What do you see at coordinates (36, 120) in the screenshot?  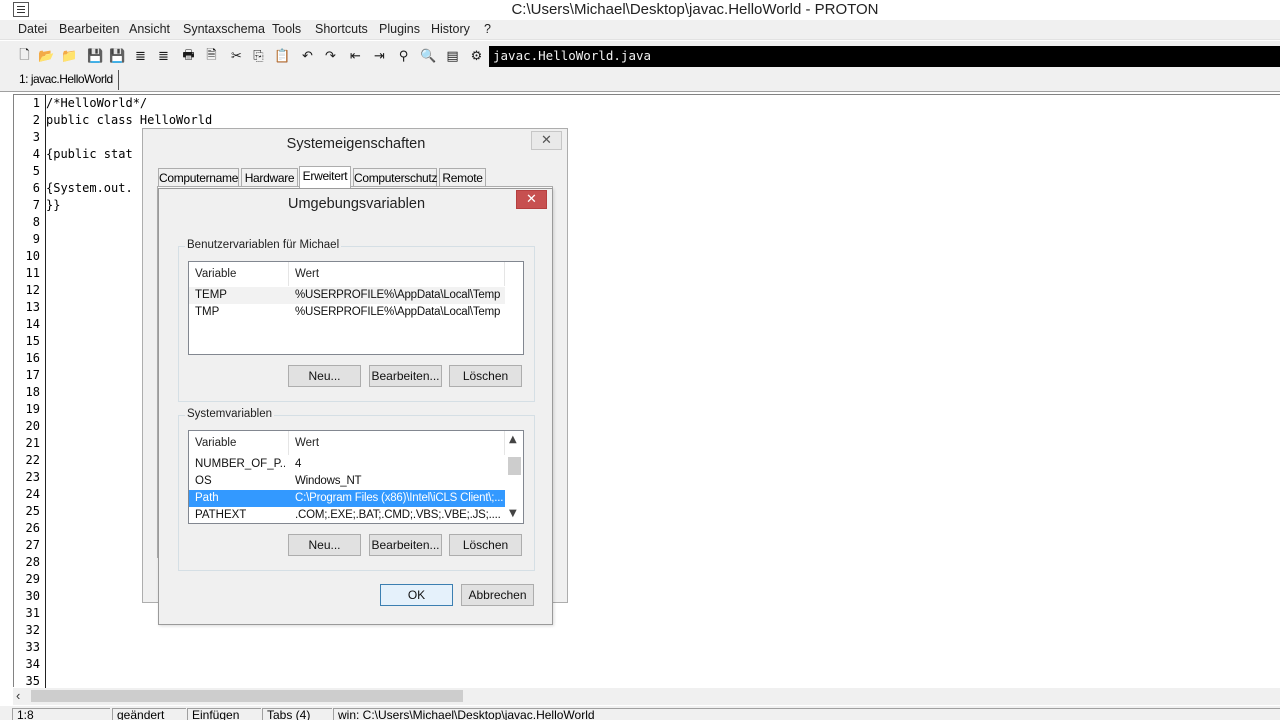 I see `line-number: 2` at bounding box center [36, 120].